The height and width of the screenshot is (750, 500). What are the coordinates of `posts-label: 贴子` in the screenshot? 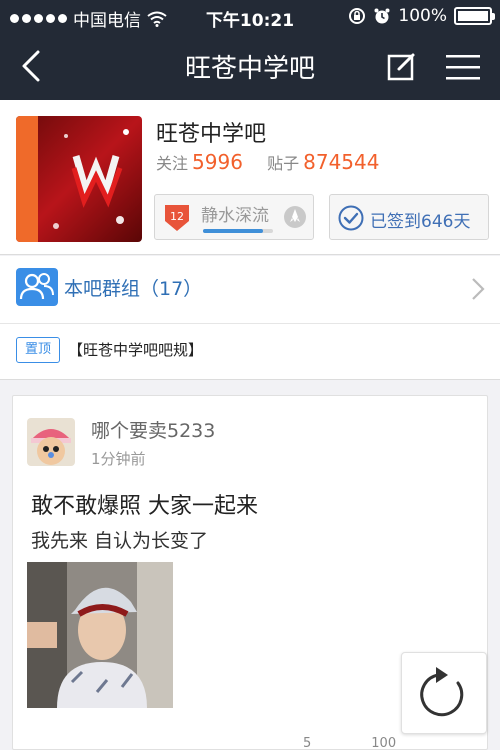 It's located at (283, 163).